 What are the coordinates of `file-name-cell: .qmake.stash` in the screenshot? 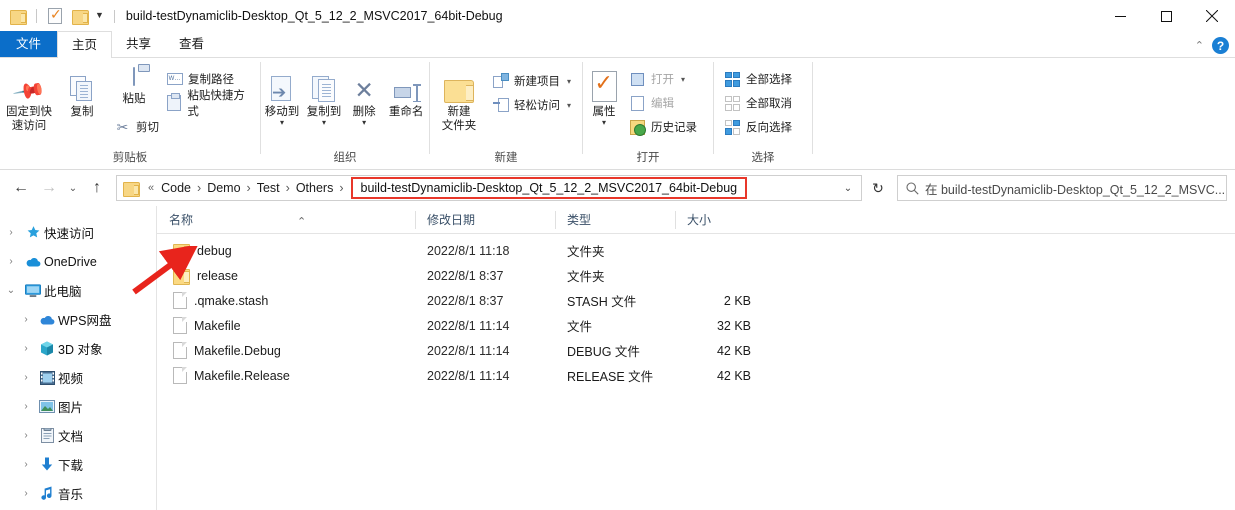 It's located at (286, 300).